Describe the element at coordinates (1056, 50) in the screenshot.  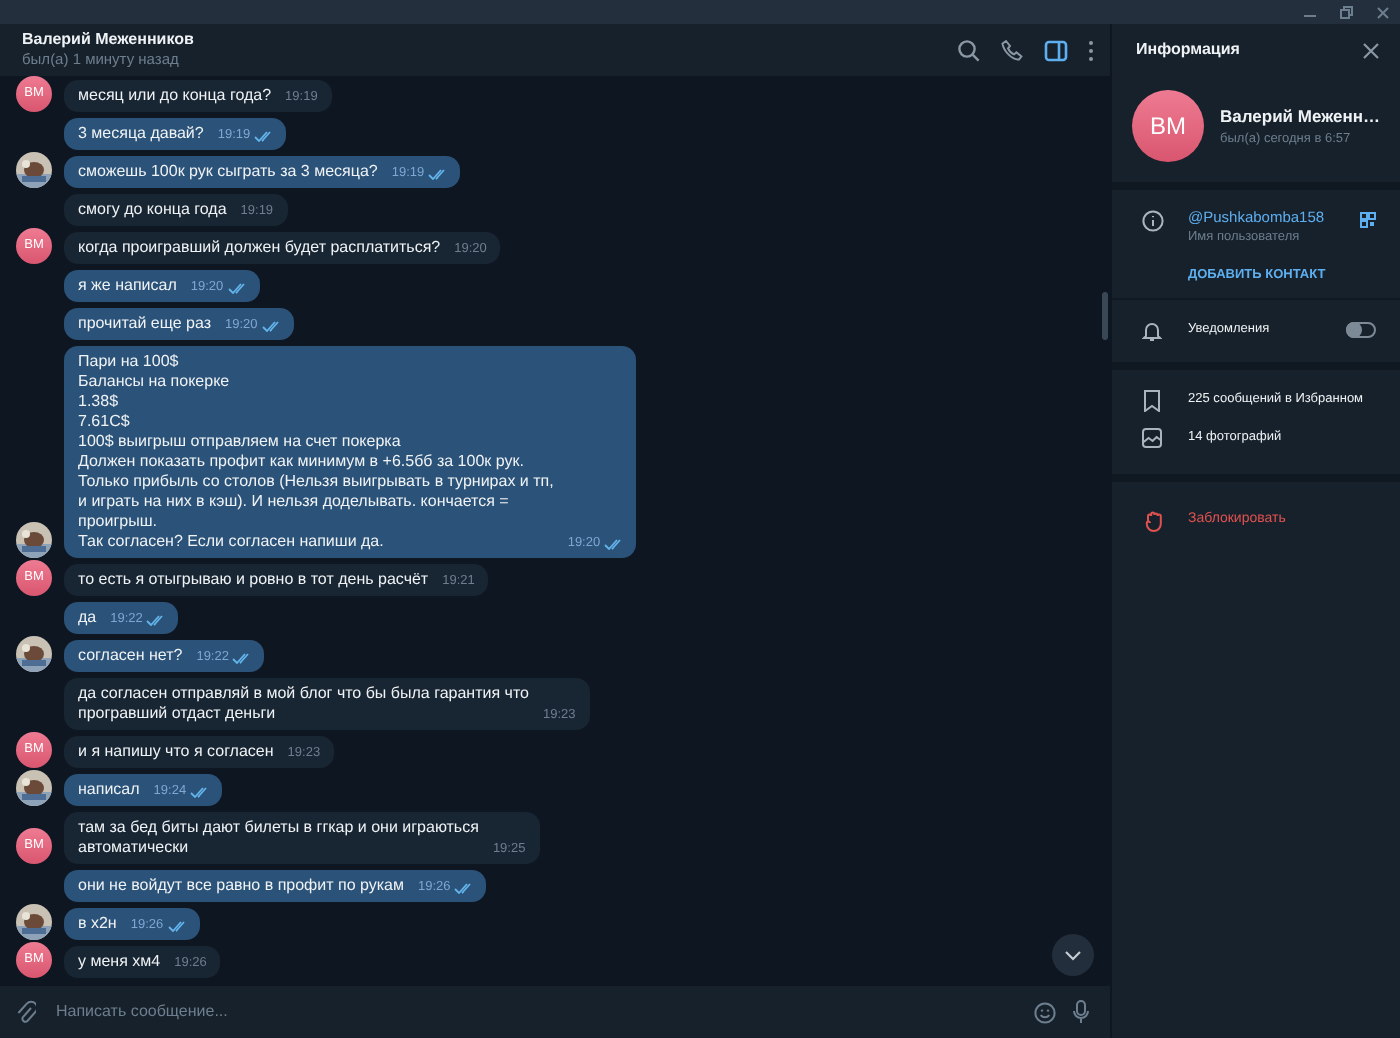
I see `sidebar-toggle-button` at that location.